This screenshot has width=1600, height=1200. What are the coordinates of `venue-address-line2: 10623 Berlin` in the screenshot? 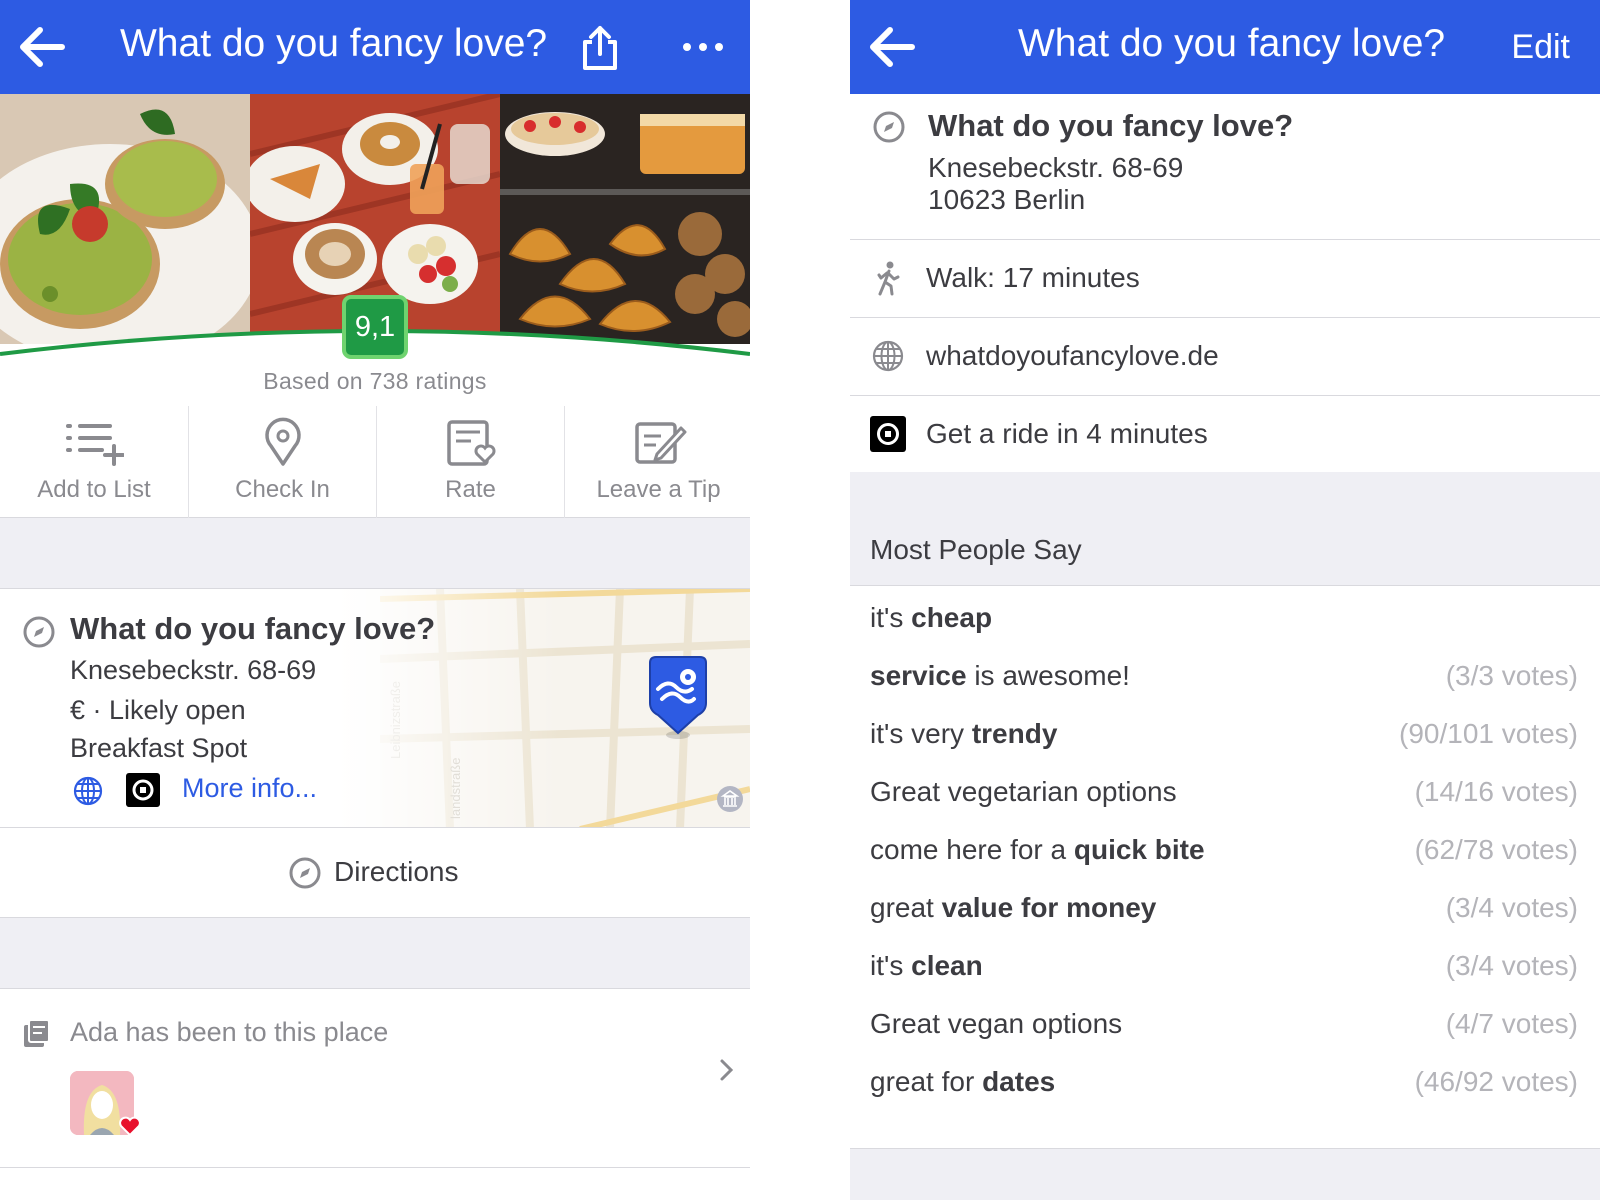 It's located at (1007, 199).